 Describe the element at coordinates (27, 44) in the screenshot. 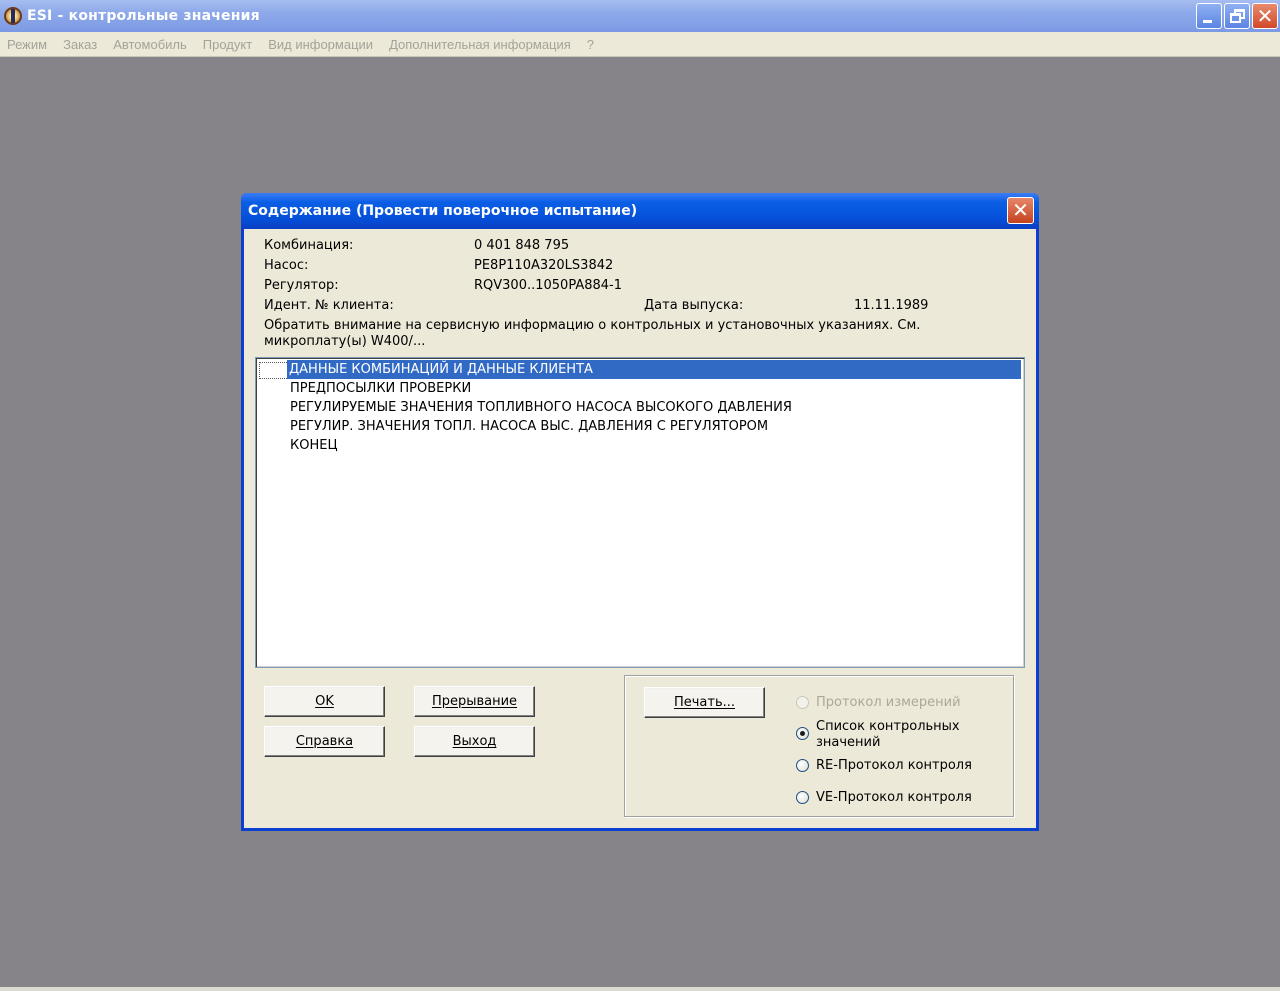

I see `menu-mode: Режим` at that location.